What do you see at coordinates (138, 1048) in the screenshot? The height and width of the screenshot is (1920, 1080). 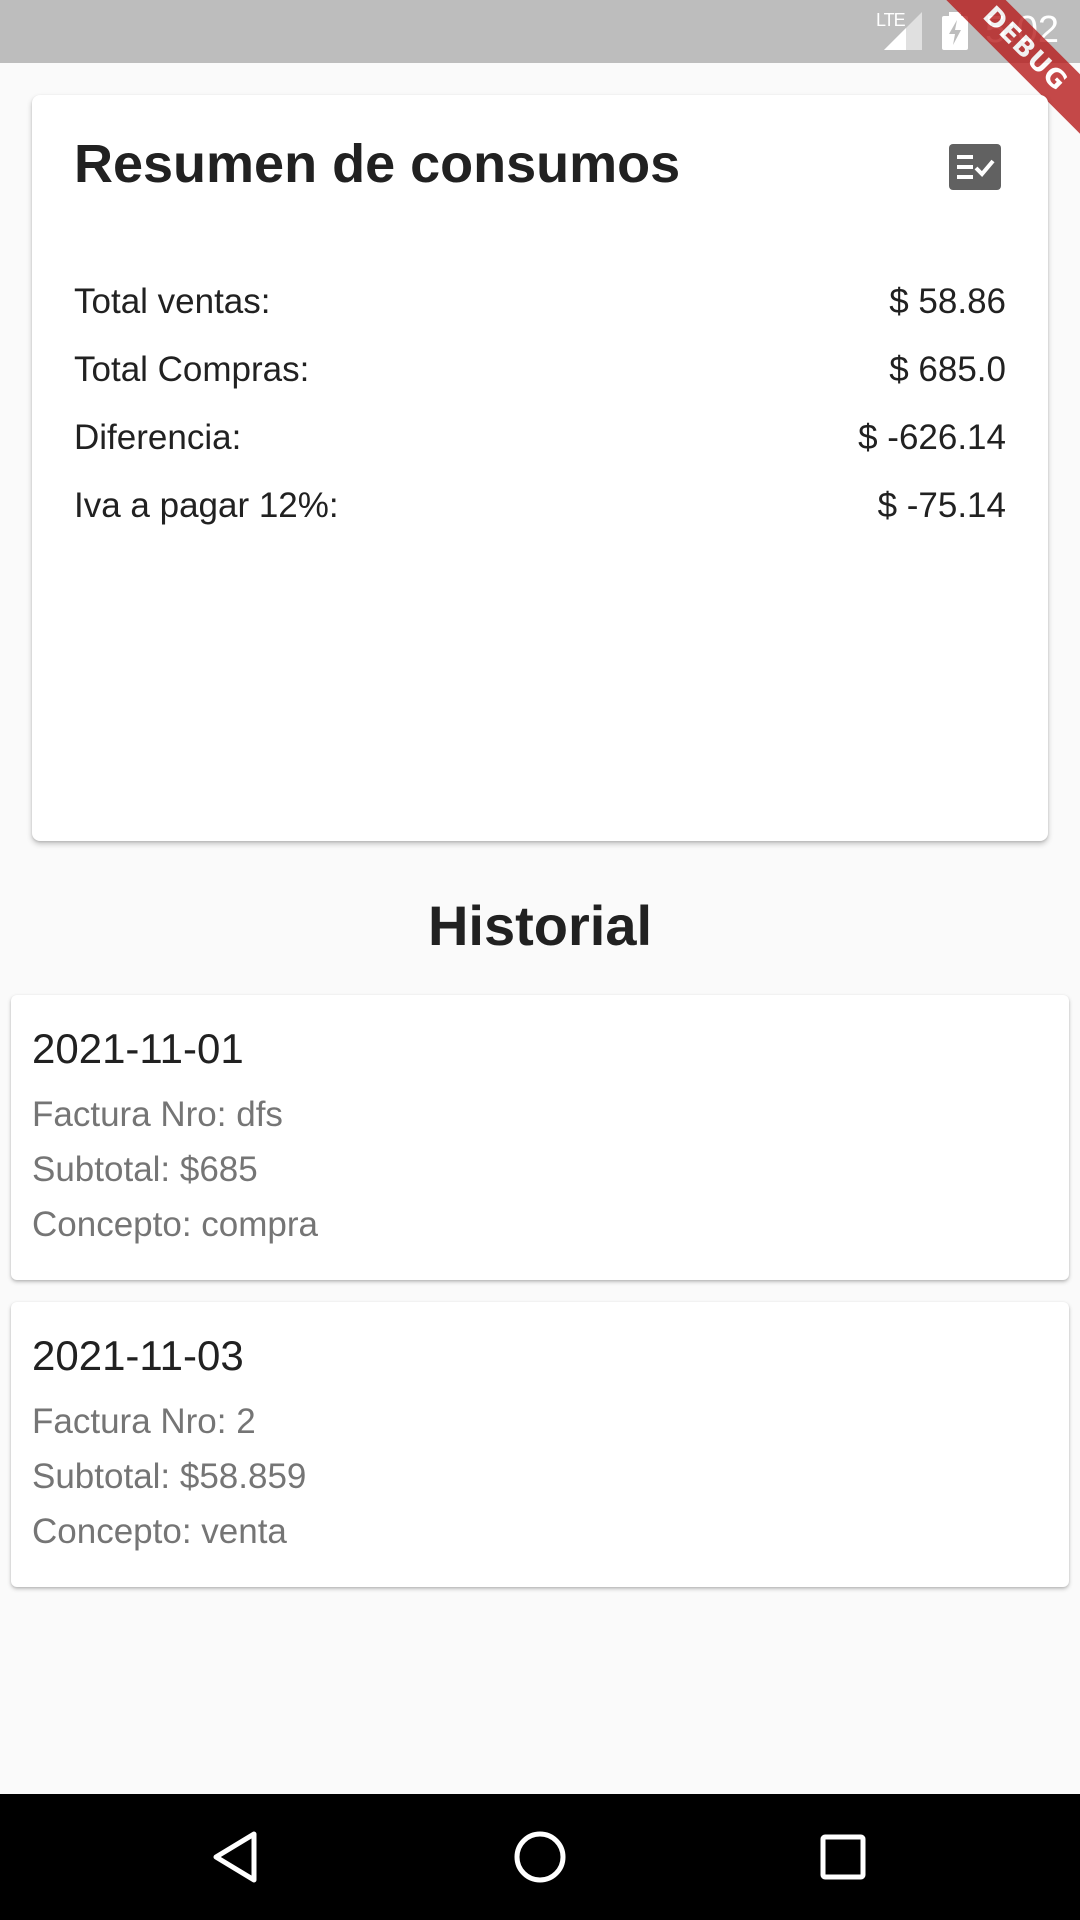 I see `history-date: 2021-11-01` at bounding box center [138, 1048].